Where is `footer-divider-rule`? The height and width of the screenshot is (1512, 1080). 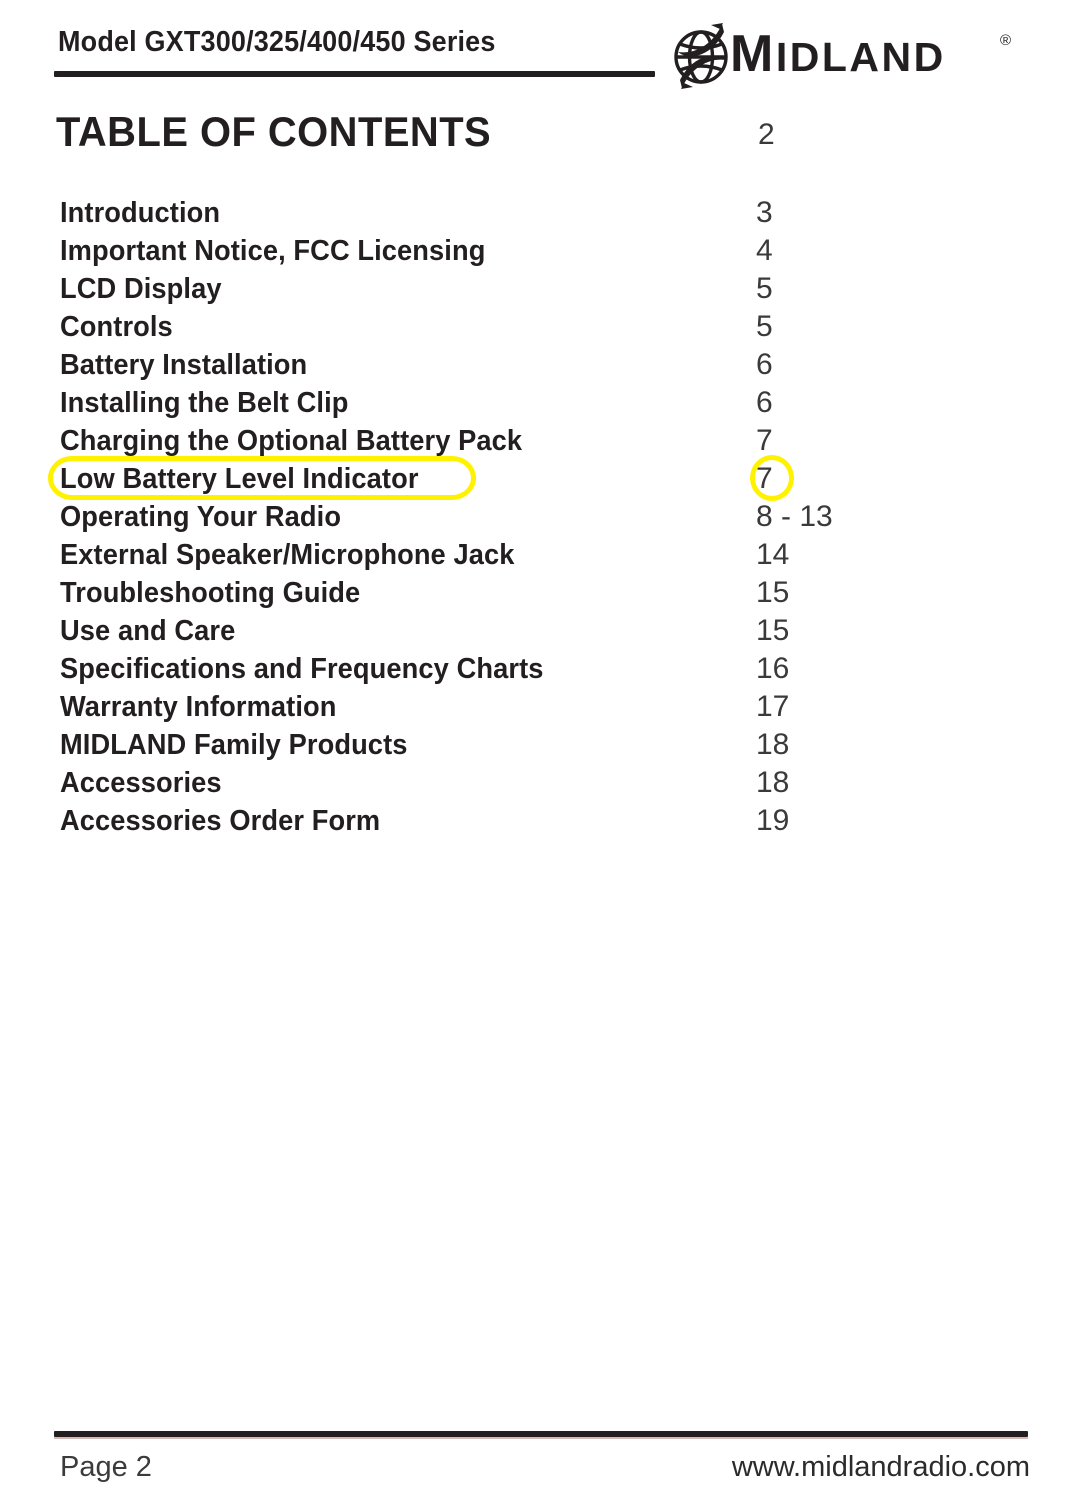 footer-divider-rule is located at coordinates (541, 1435).